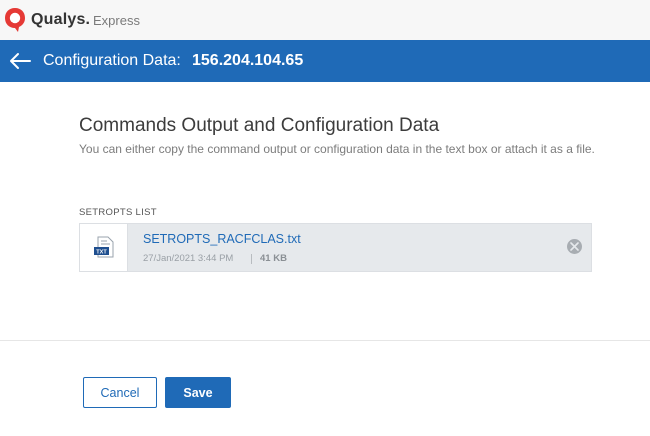 Image resolution: width=650 pixels, height=436 pixels. What do you see at coordinates (325, 20) in the screenshot?
I see `app-topbar: Qualys. Express` at bounding box center [325, 20].